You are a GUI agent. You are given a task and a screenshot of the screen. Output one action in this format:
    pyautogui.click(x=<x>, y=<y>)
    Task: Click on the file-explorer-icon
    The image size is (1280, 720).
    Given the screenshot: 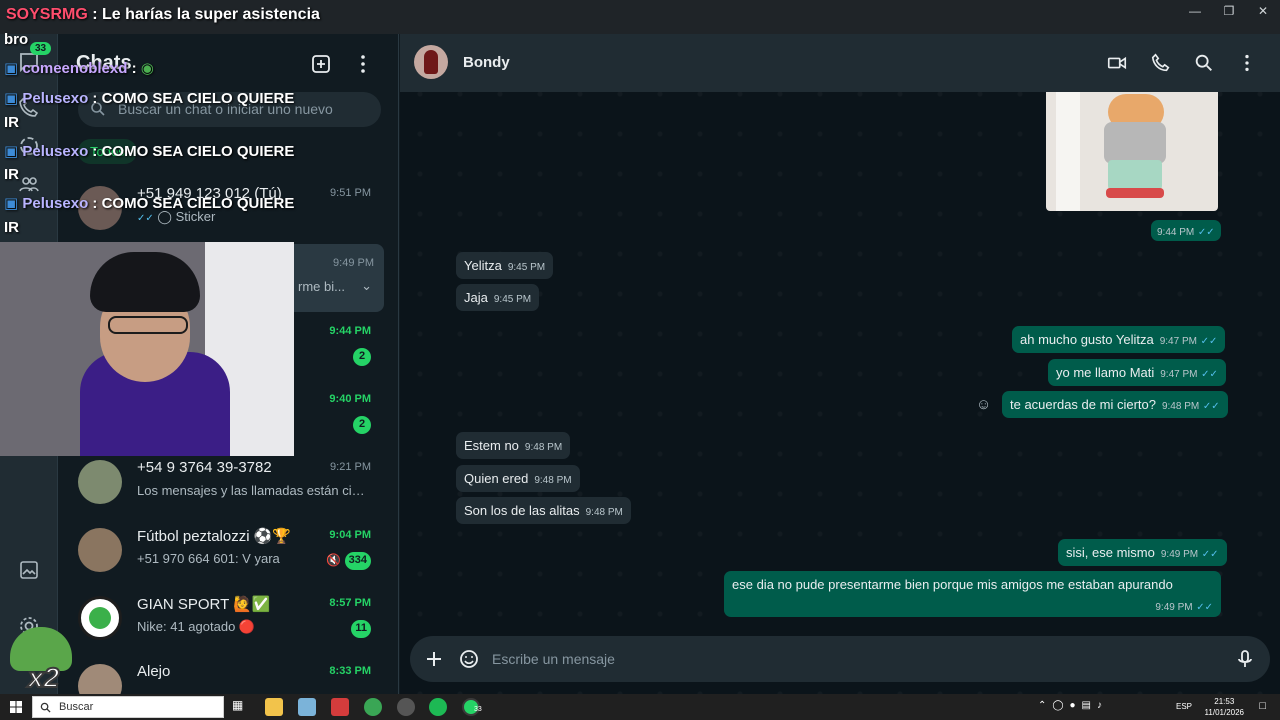 What is the action you would take?
    pyautogui.click(x=274, y=707)
    